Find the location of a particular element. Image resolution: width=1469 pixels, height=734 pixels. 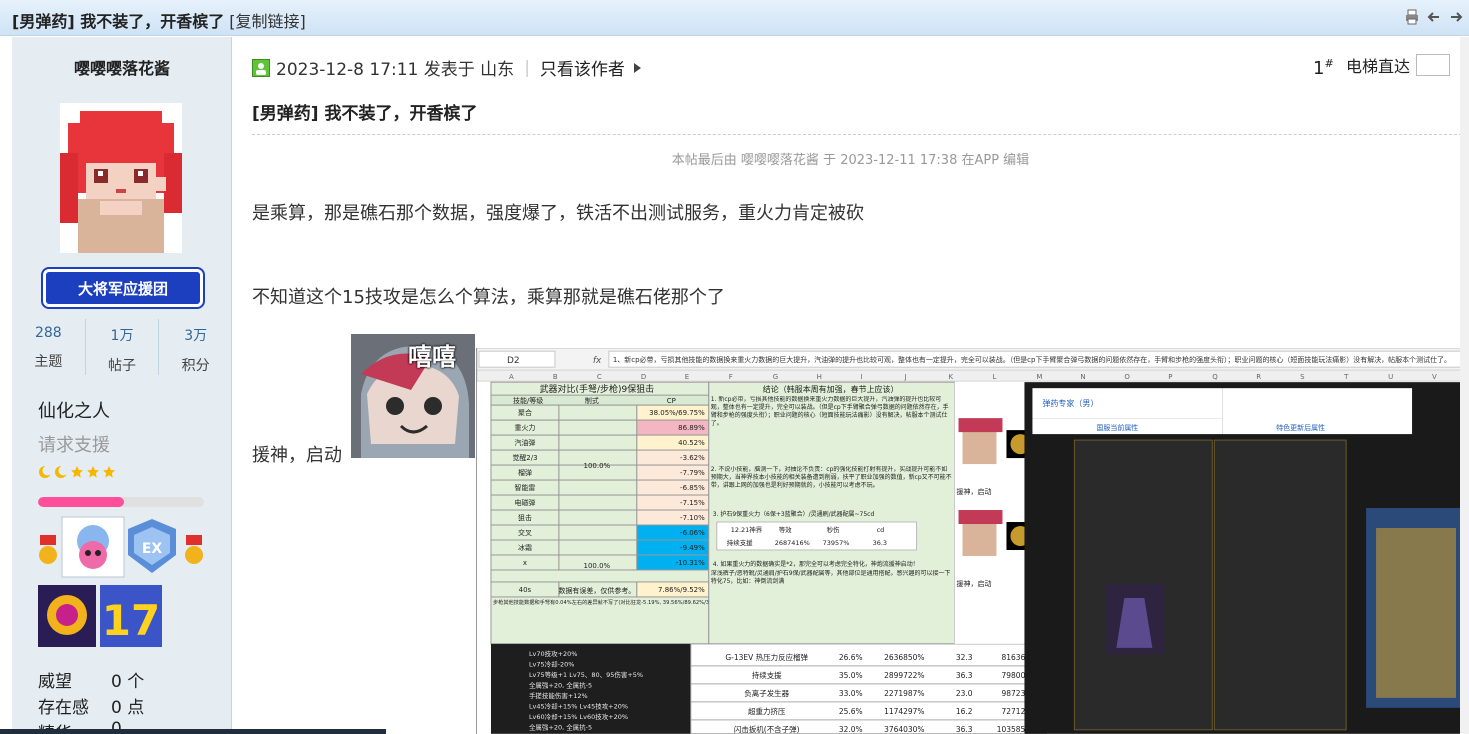

floor-number: 1# is located at coordinates (1323, 68).